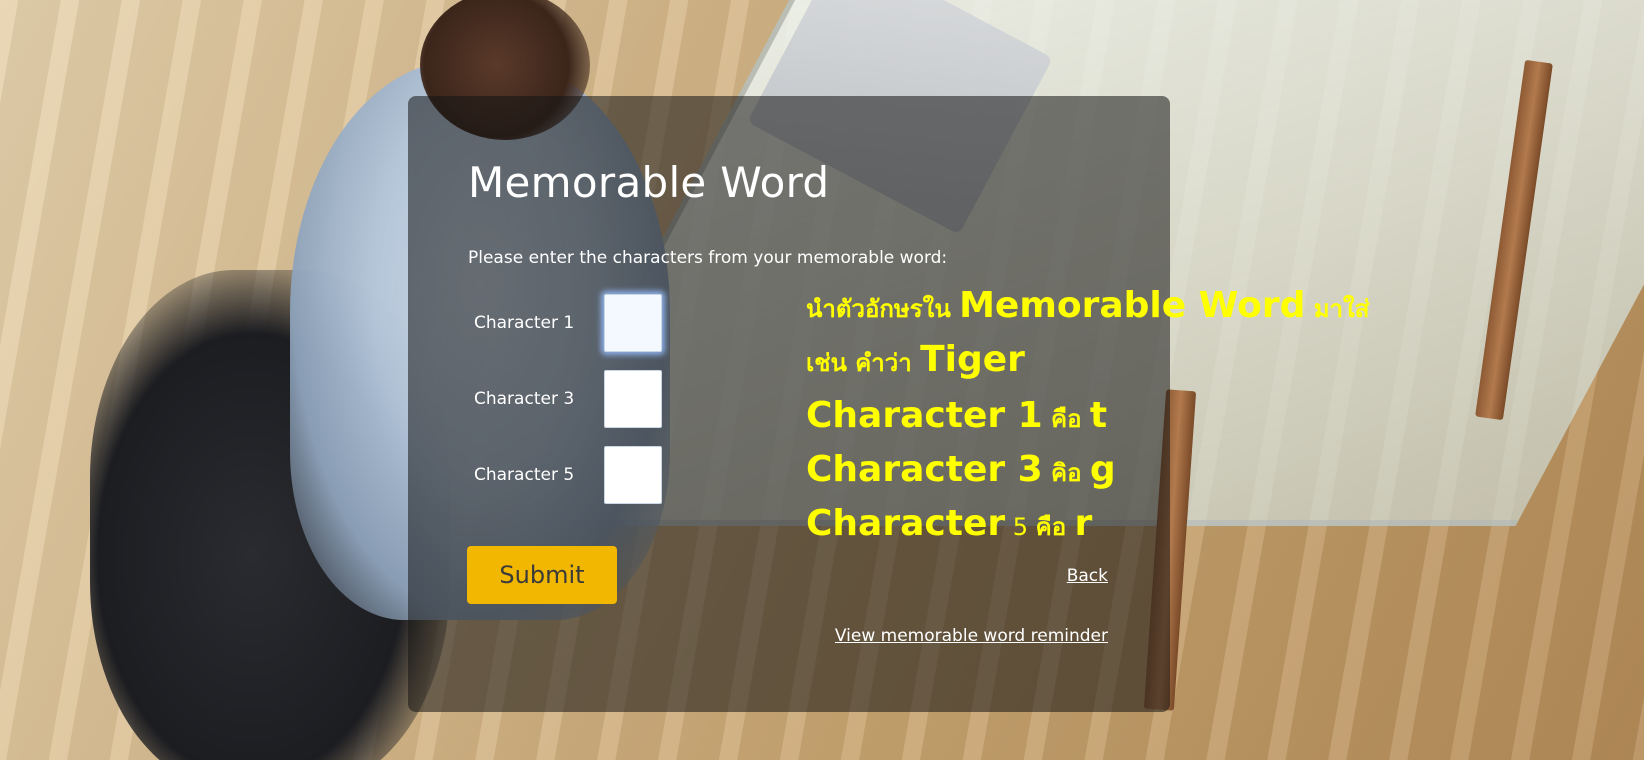 Image resolution: width=1644 pixels, height=760 pixels. What do you see at coordinates (1132, 305) in the screenshot?
I see `annotation-emphasis: Memorable Word` at bounding box center [1132, 305].